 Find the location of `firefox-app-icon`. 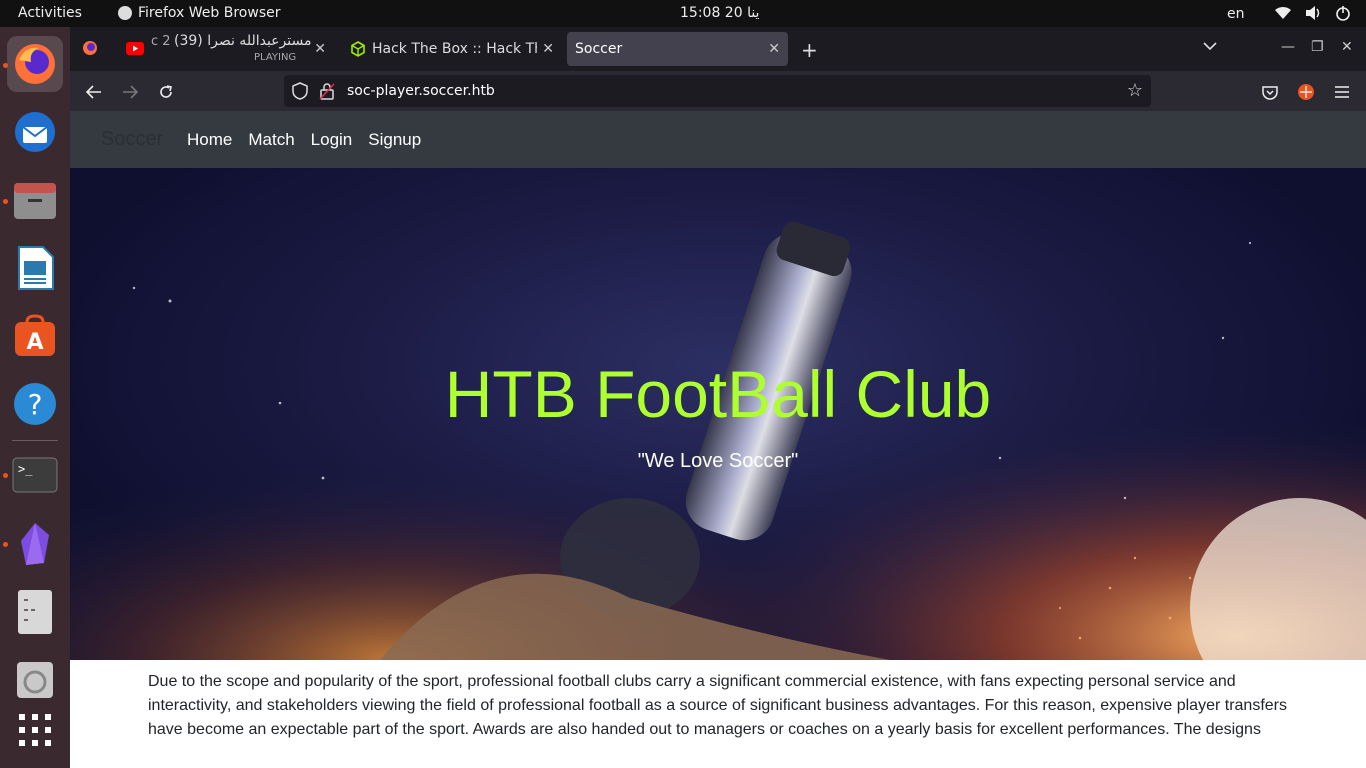

firefox-app-icon is located at coordinates (125, 13).